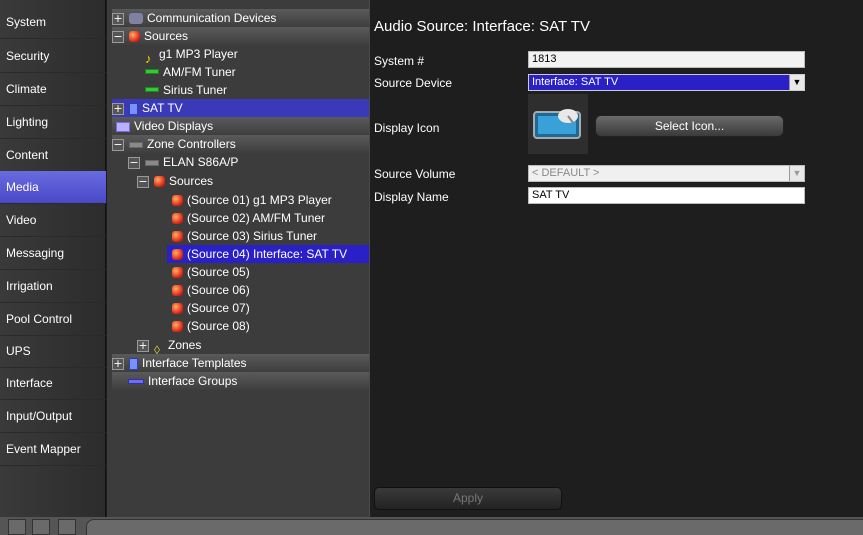  What do you see at coordinates (174, 126) in the screenshot?
I see `tree-label: Video Displays` at bounding box center [174, 126].